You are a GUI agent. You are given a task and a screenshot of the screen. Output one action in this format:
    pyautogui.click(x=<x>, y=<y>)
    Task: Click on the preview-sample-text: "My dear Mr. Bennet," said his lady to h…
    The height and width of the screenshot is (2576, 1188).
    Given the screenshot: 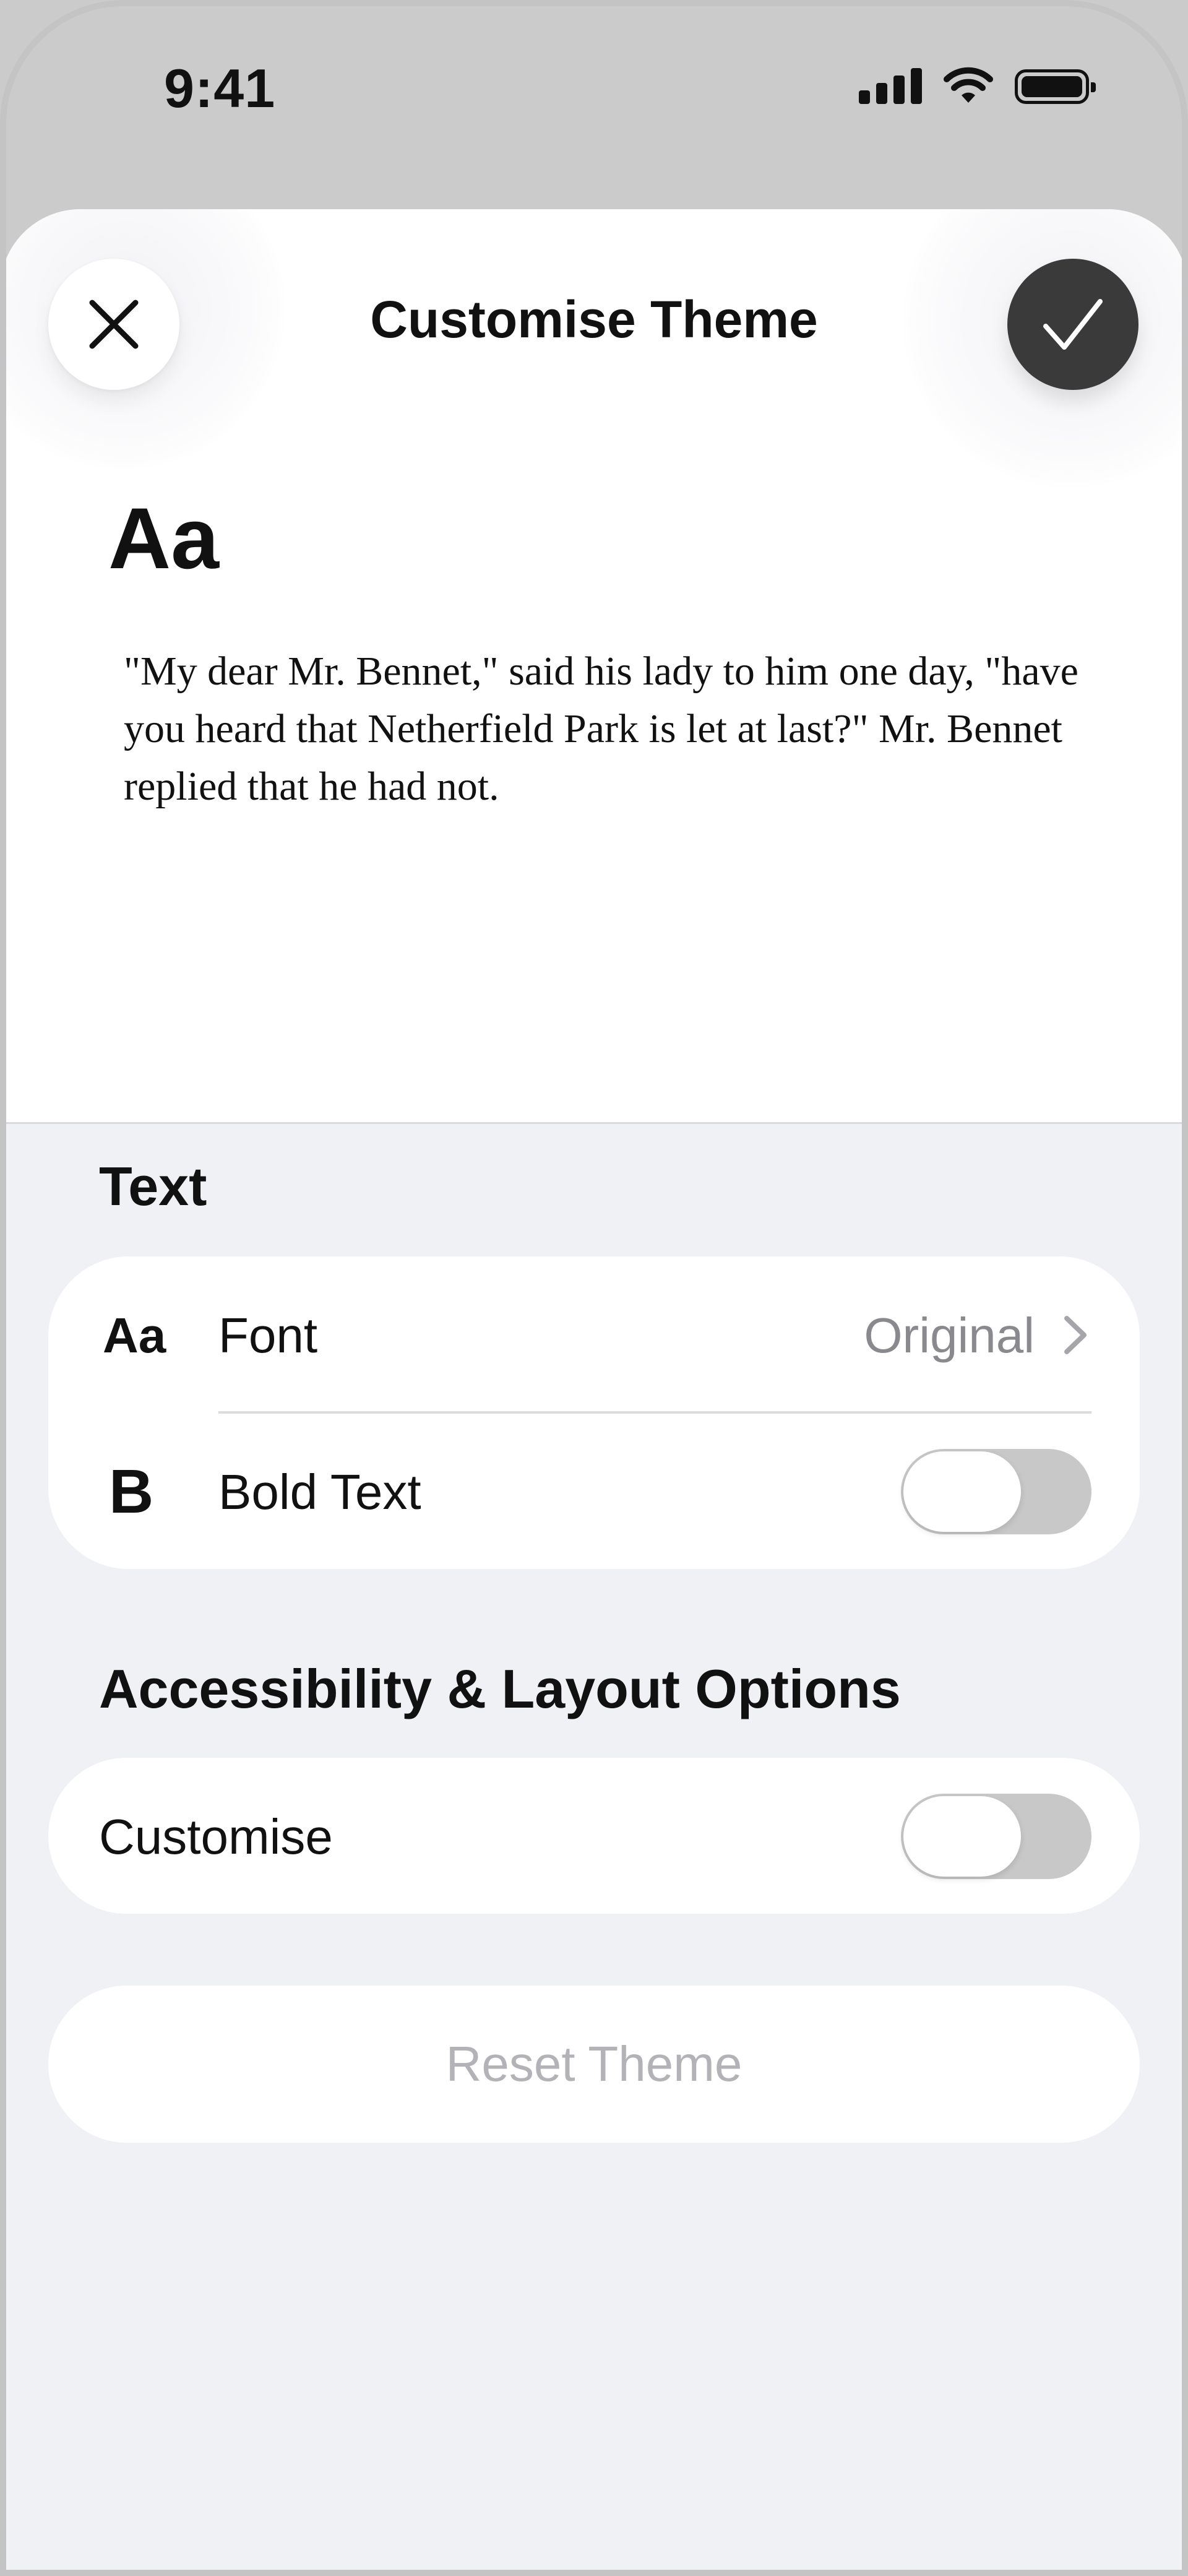 What is the action you would take?
    pyautogui.click(x=601, y=729)
    